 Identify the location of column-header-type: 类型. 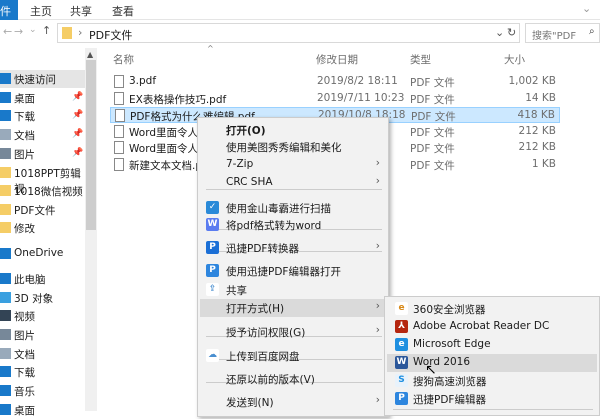
(420, 59).